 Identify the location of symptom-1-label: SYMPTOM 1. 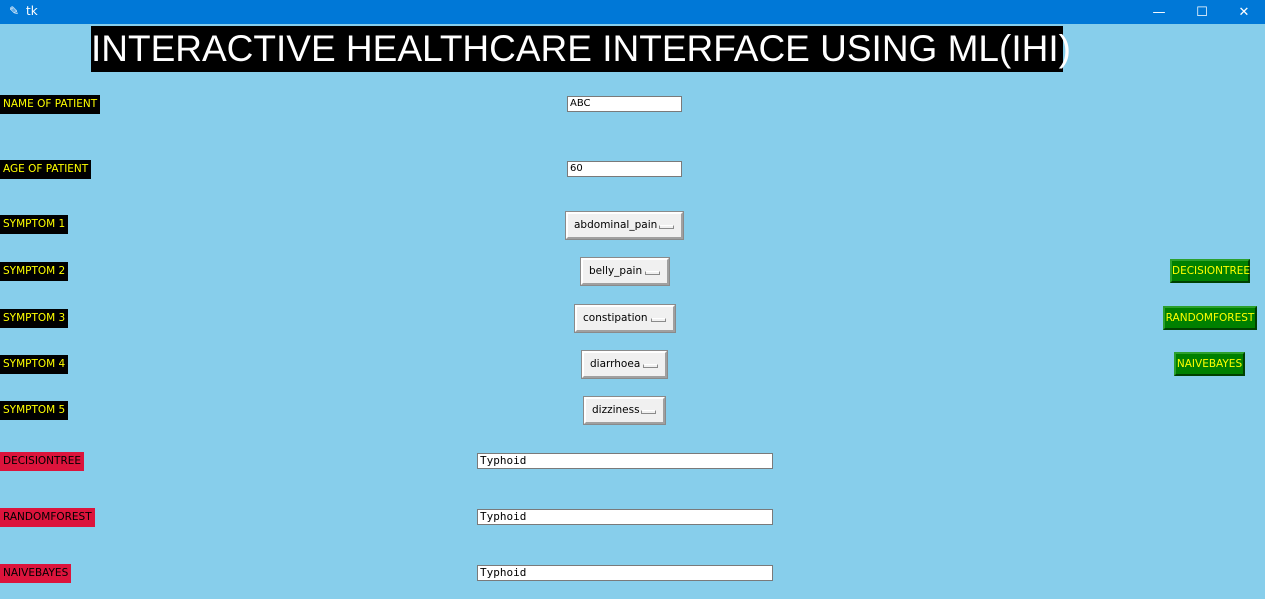
(34, 224).